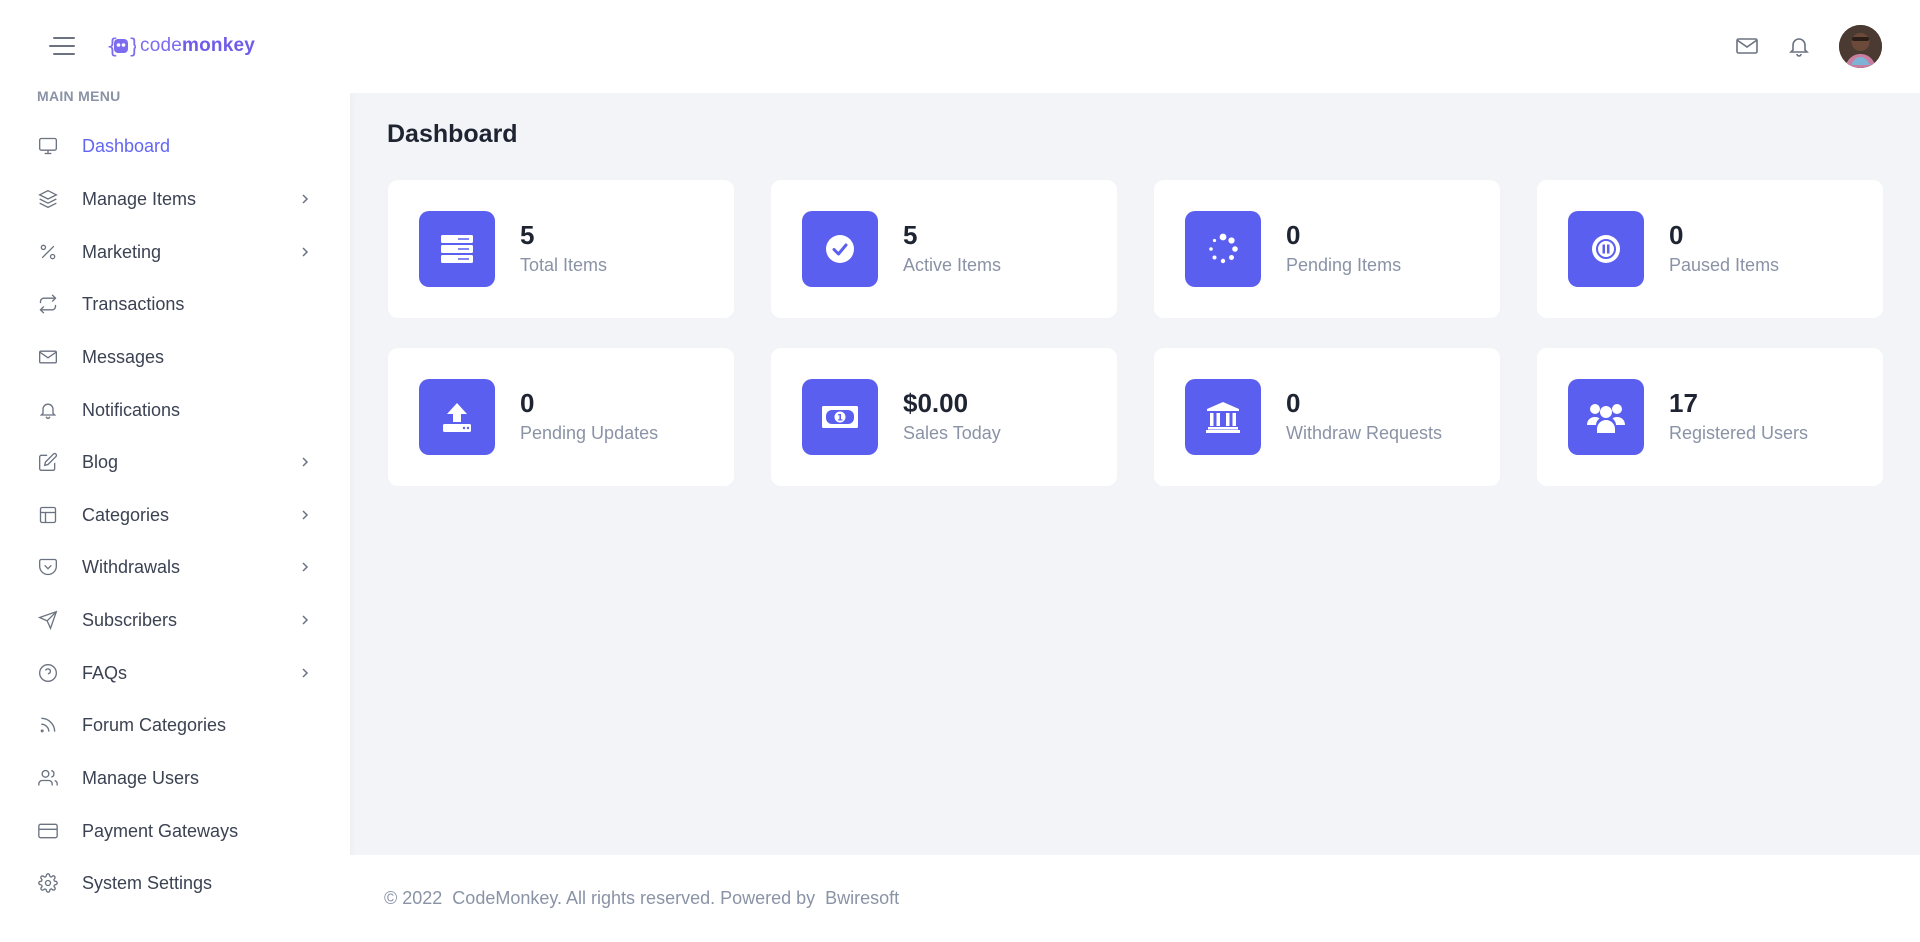  I want to click on stat-label: Registered Users, so click(1739, 433).